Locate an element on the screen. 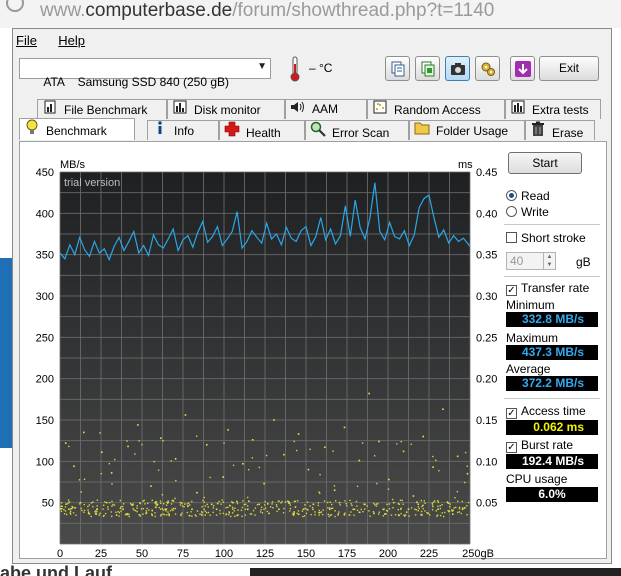  tab-file-benchmark: File Benchmark is located at coordinates (102, 109).